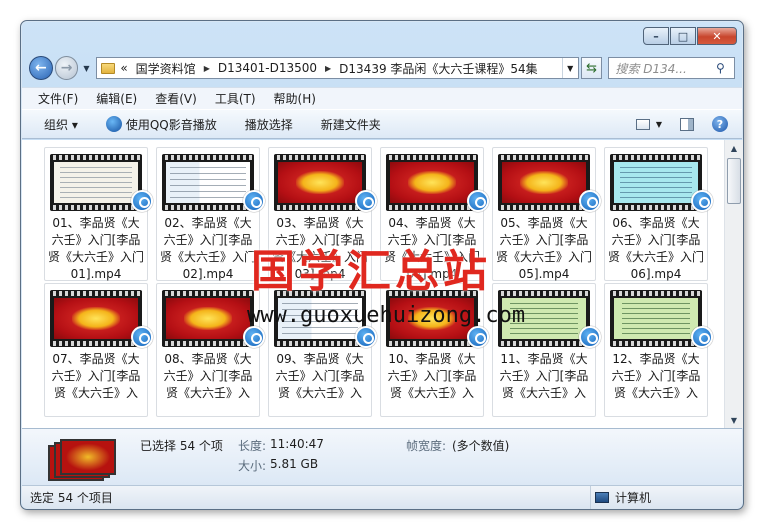  What do you see at coordinates (687, 124) in the screenshot?
I see `preview-pane-icon` at bounding box center [687, 124].